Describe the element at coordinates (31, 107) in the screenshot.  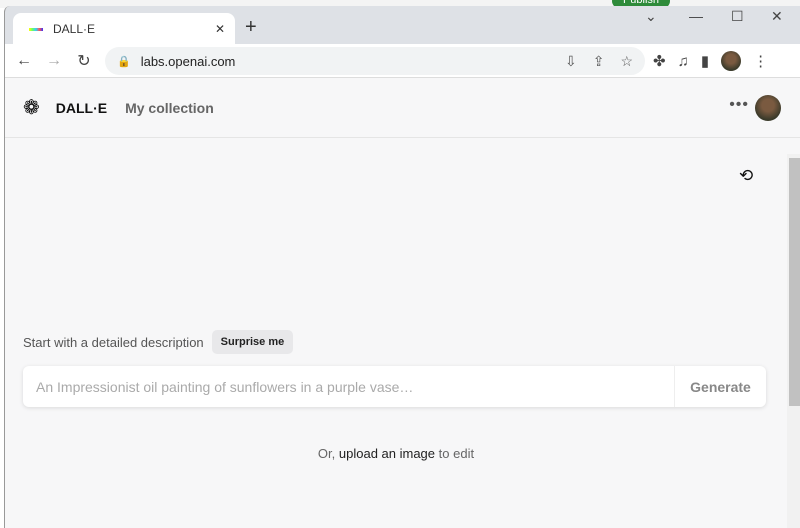
I see `openai-logo-icon: ❁` at that location.